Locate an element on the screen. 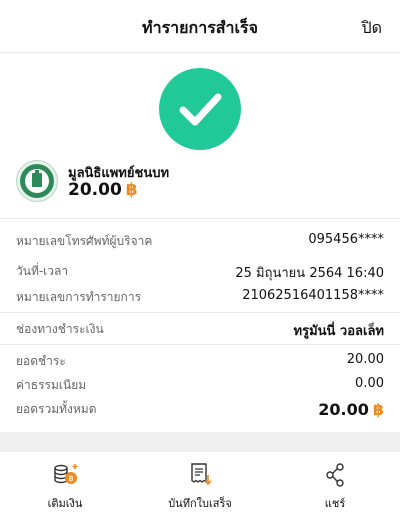  detail-value: 0.00 is located at coordinates (369, 383).